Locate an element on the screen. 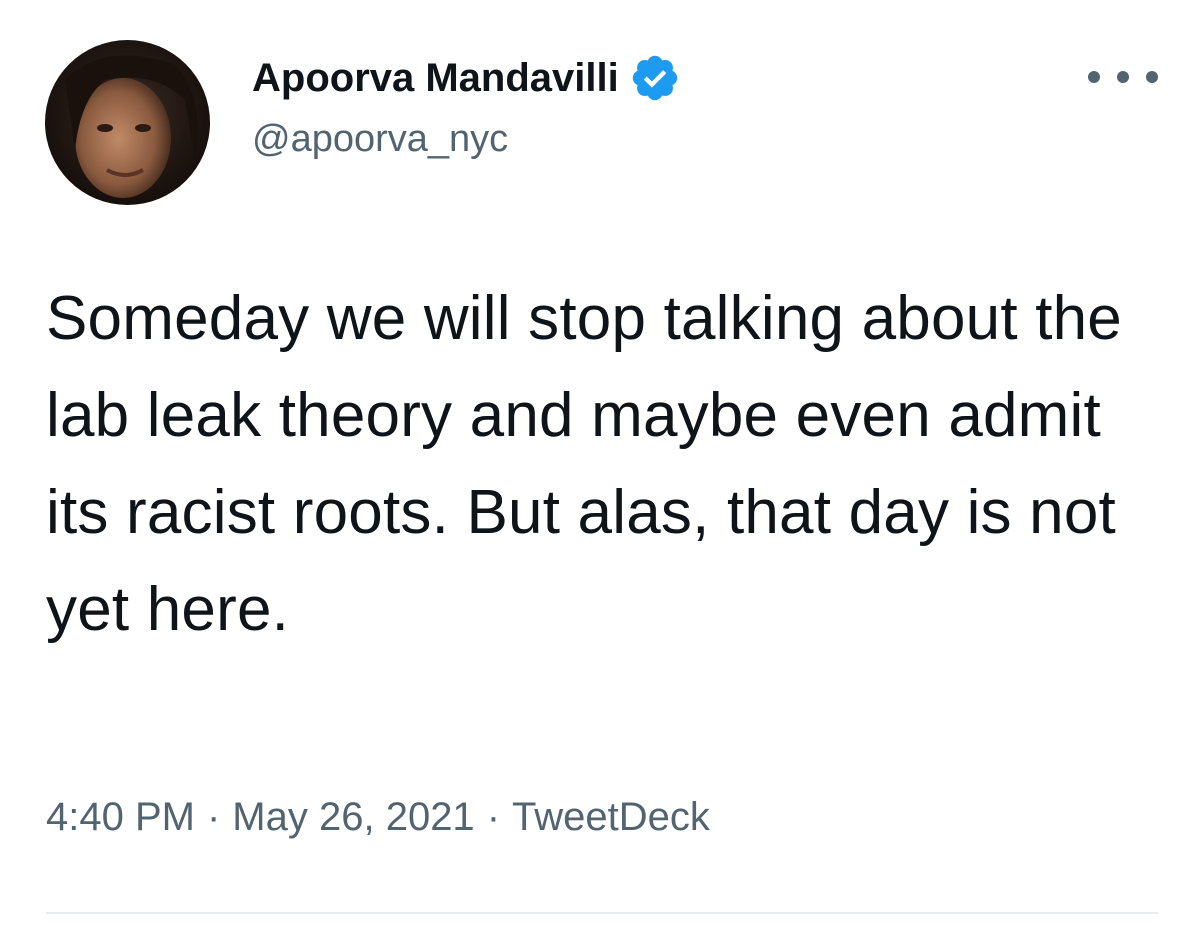 The height and width of the screenshot is (950, 1200). author-display-name: Apoorva Mandavilli is located at coordinates (435, 78).